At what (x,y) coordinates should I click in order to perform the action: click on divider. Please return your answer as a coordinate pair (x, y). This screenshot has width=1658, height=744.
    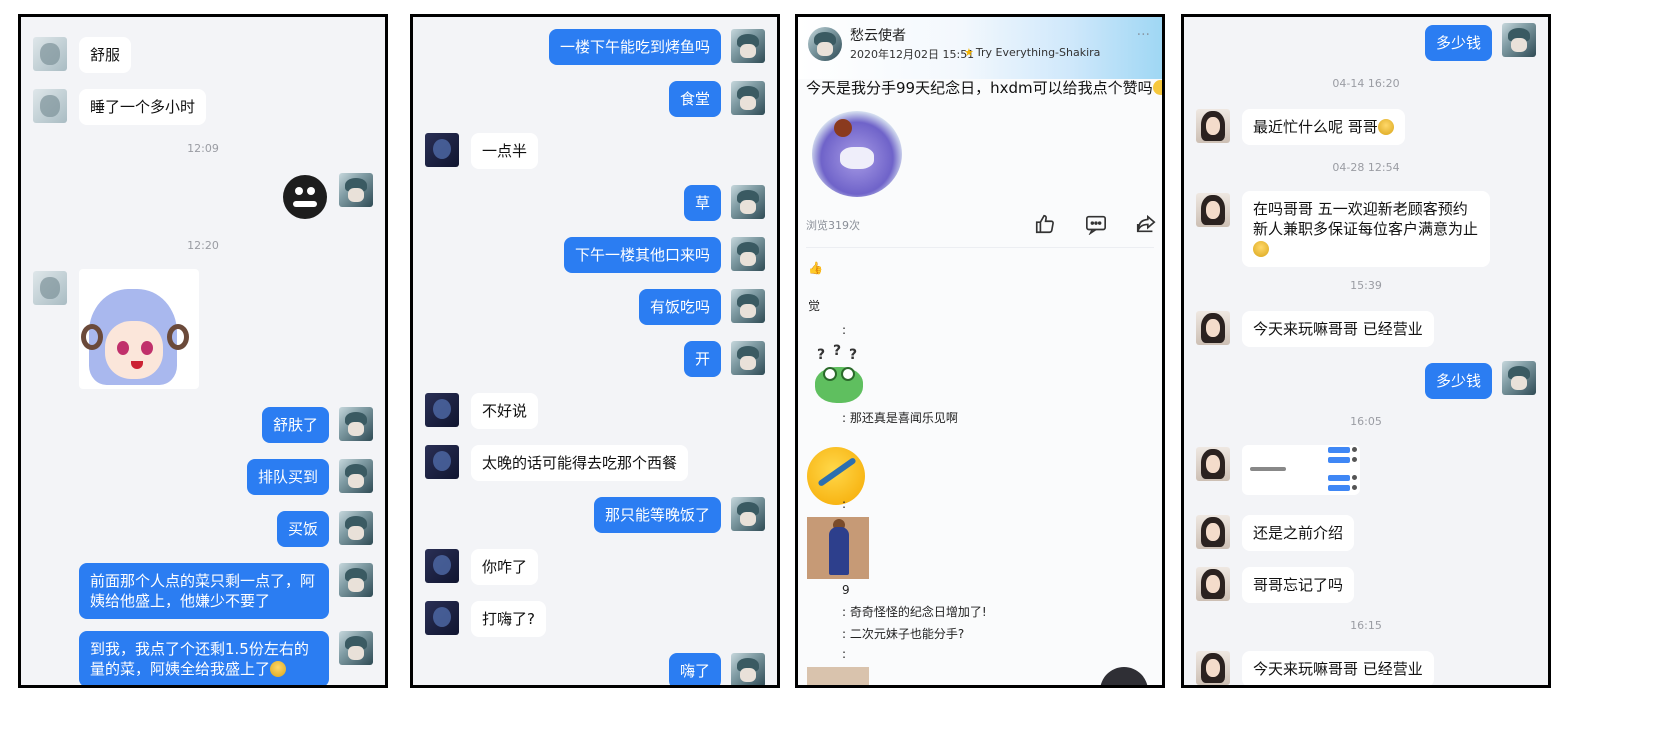
    Looking at the image, I should click on (980, 247).